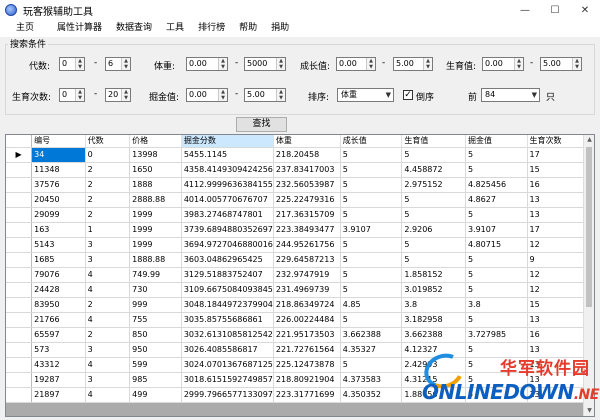  Describe the element at coordinates (433, 170) in the screenshot. I see `table-cell: 4.458872` at that location.